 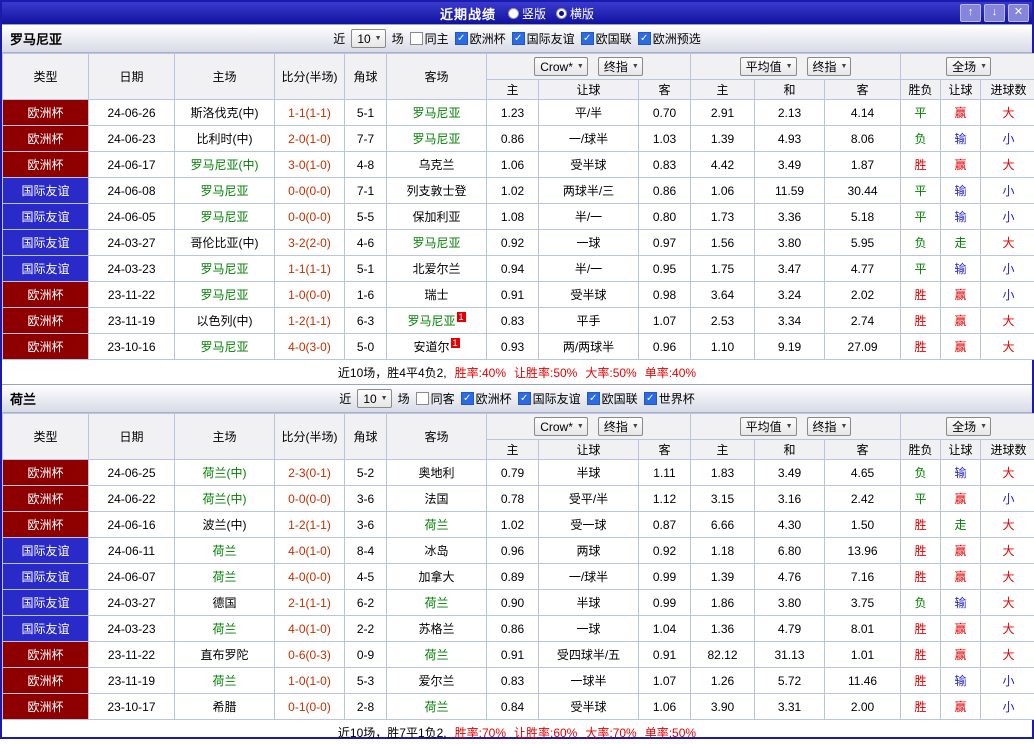 What do you see at coordinates (437, 681) in the screenshot?
I see `away-team-cell: 爱尔兰` at bounding box center [437, 681].